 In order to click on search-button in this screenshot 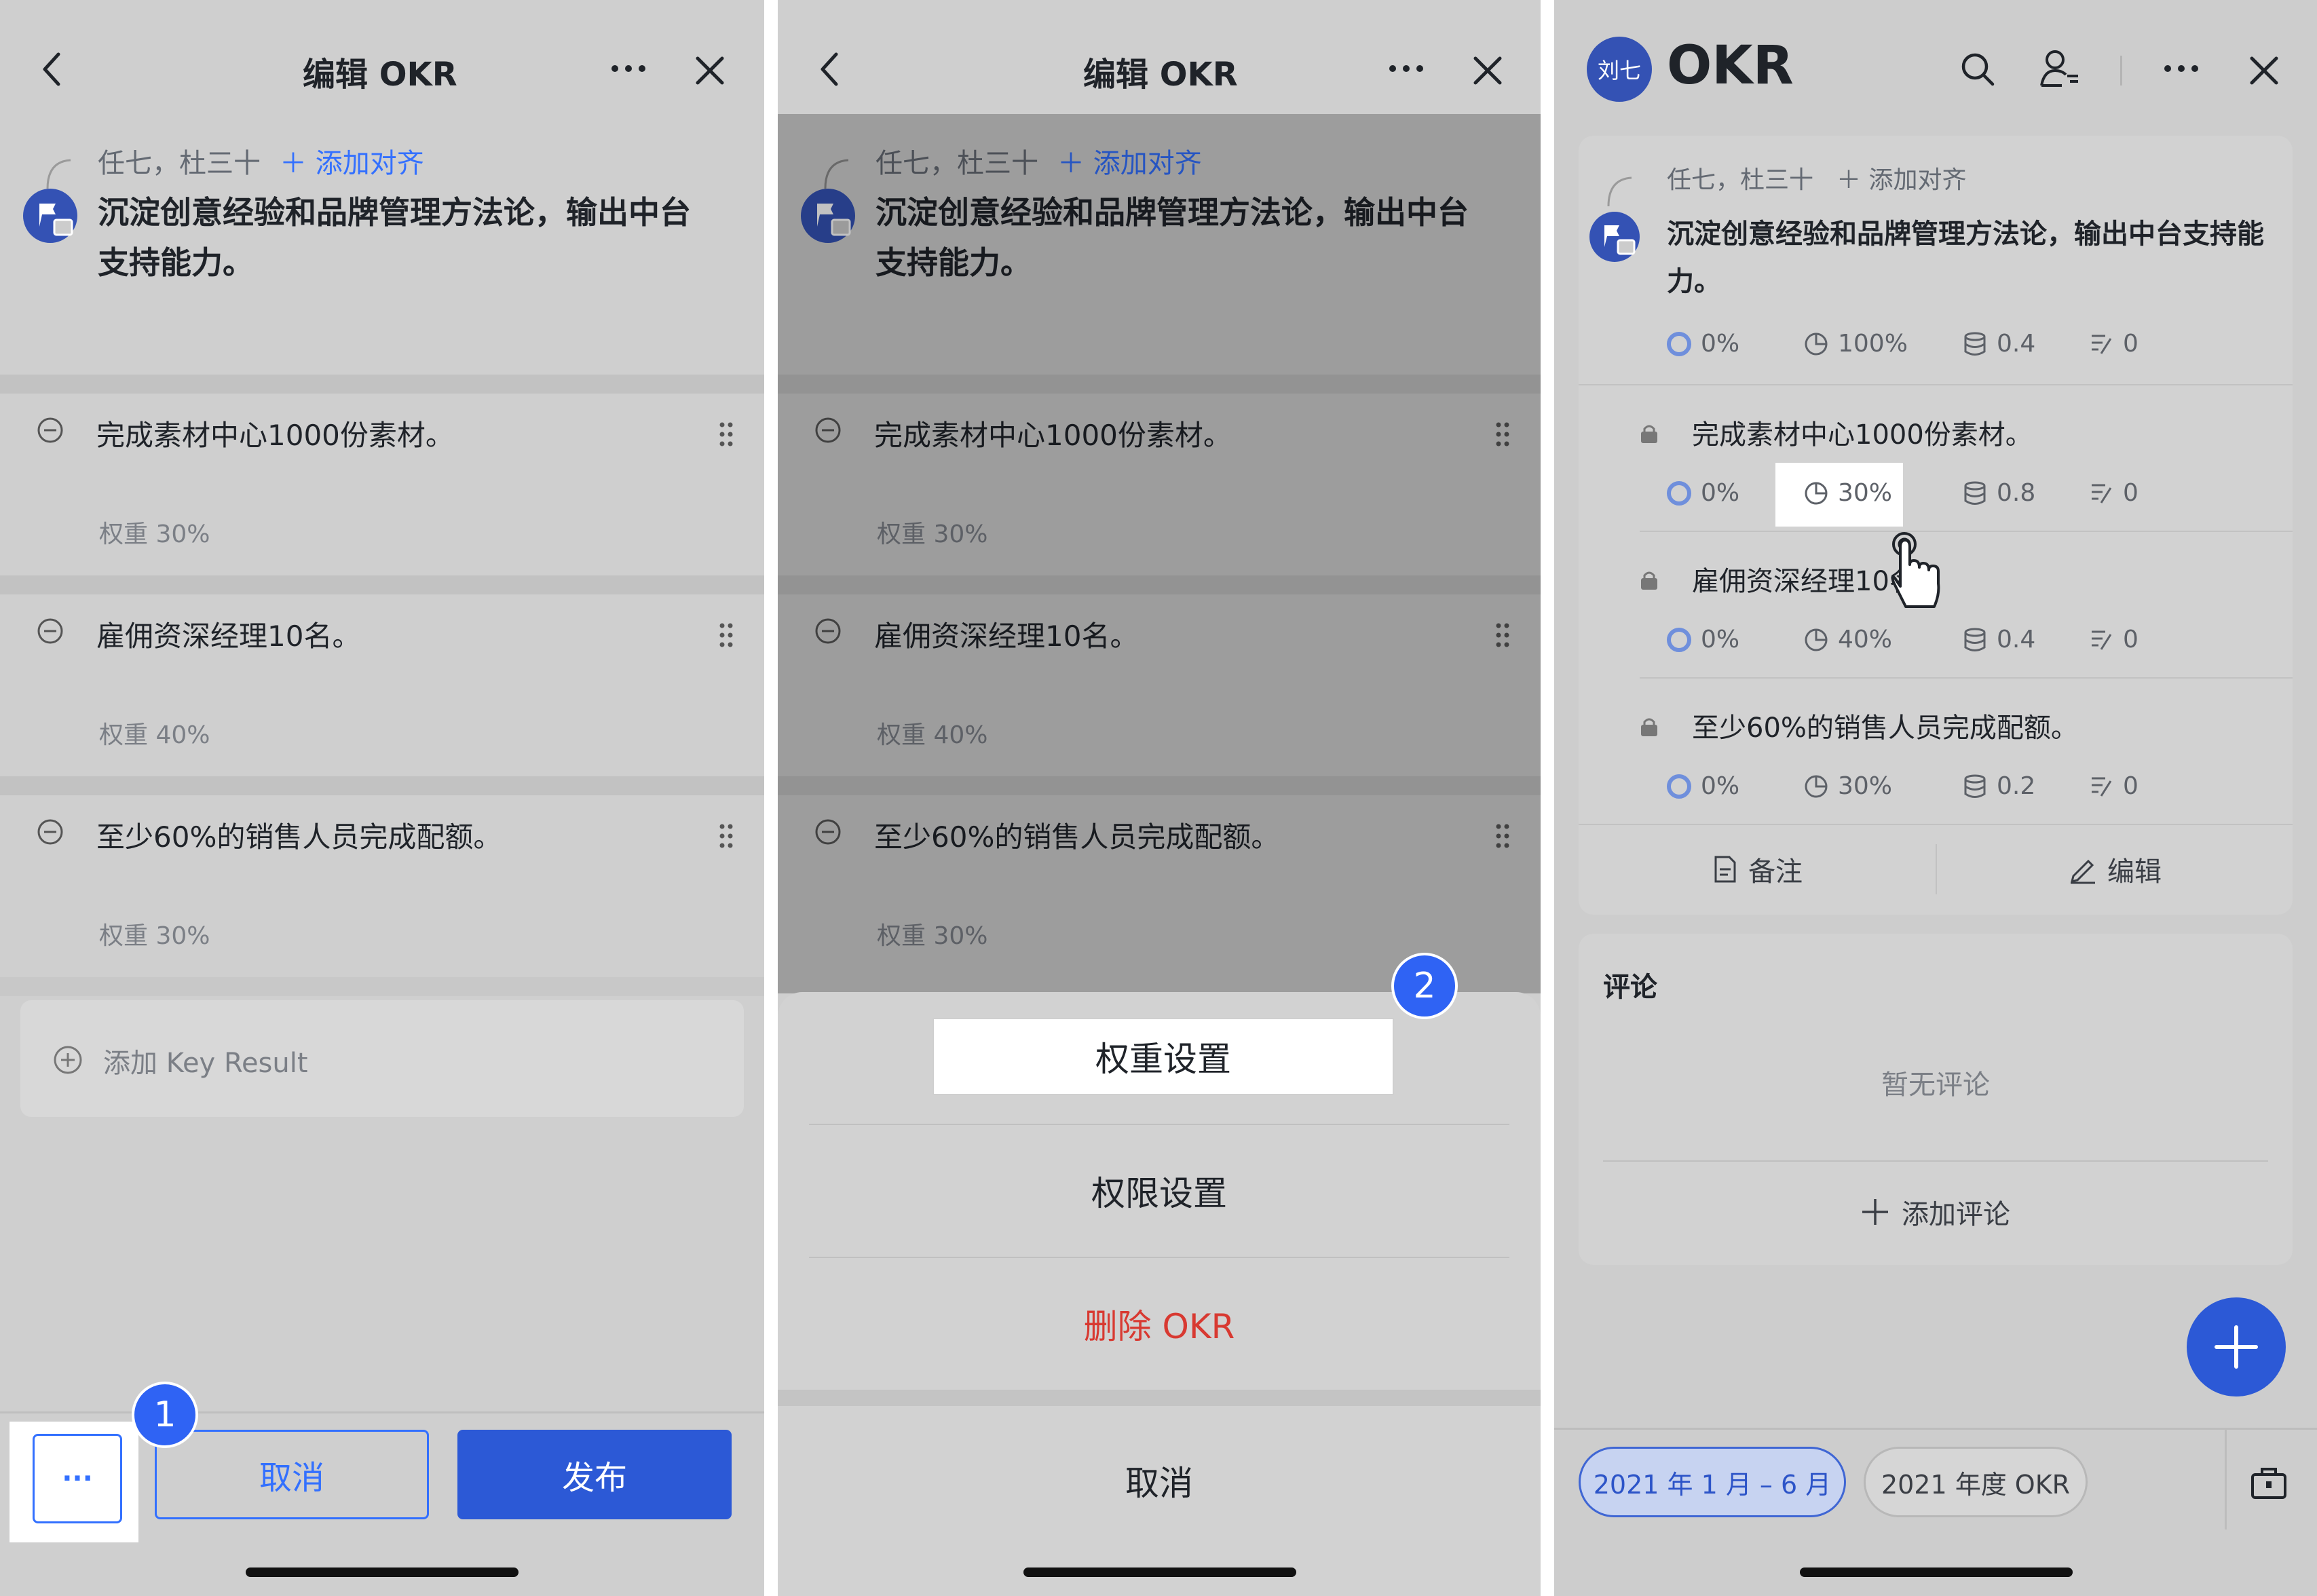, I will do `click(1977, 69)`.